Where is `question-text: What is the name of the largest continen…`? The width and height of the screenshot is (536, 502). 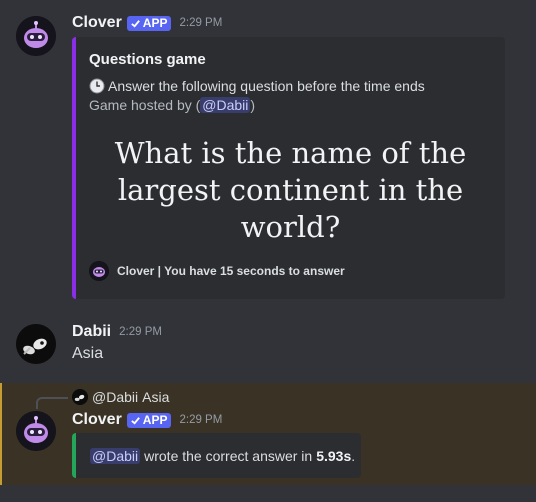 question-text: What is the name of the largest continen… is located at coordinates (290, 190).